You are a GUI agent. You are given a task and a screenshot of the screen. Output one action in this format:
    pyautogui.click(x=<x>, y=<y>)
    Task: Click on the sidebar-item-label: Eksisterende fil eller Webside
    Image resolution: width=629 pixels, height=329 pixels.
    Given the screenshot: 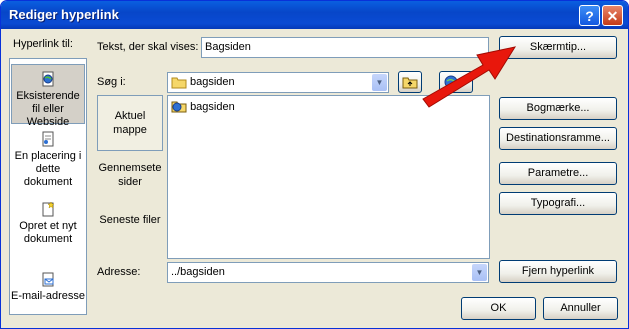 What is the action you would take?
    pyautogui.click(x=48, y=109)
    